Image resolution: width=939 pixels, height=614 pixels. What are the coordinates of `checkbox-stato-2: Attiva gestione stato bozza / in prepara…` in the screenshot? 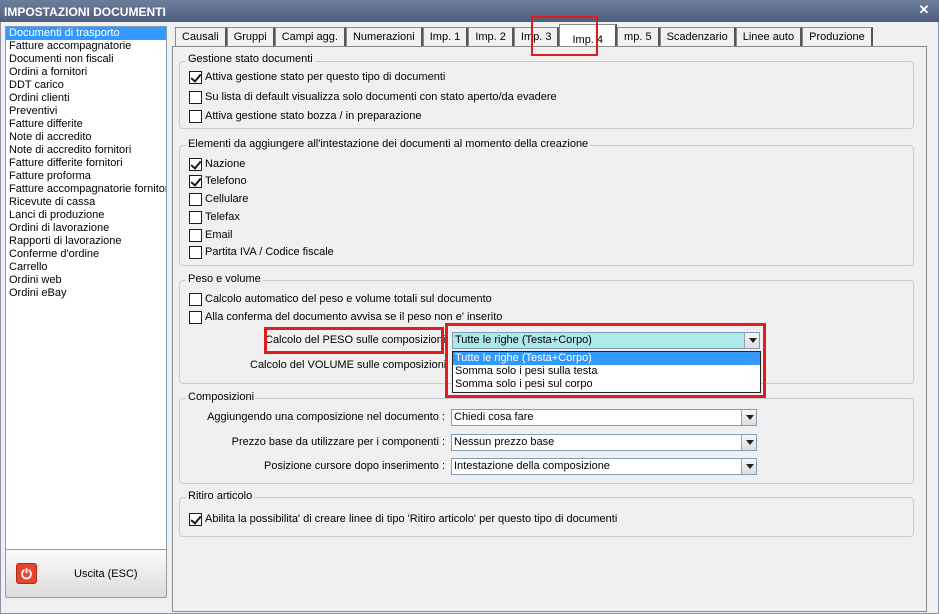 It's located at (305, 116).